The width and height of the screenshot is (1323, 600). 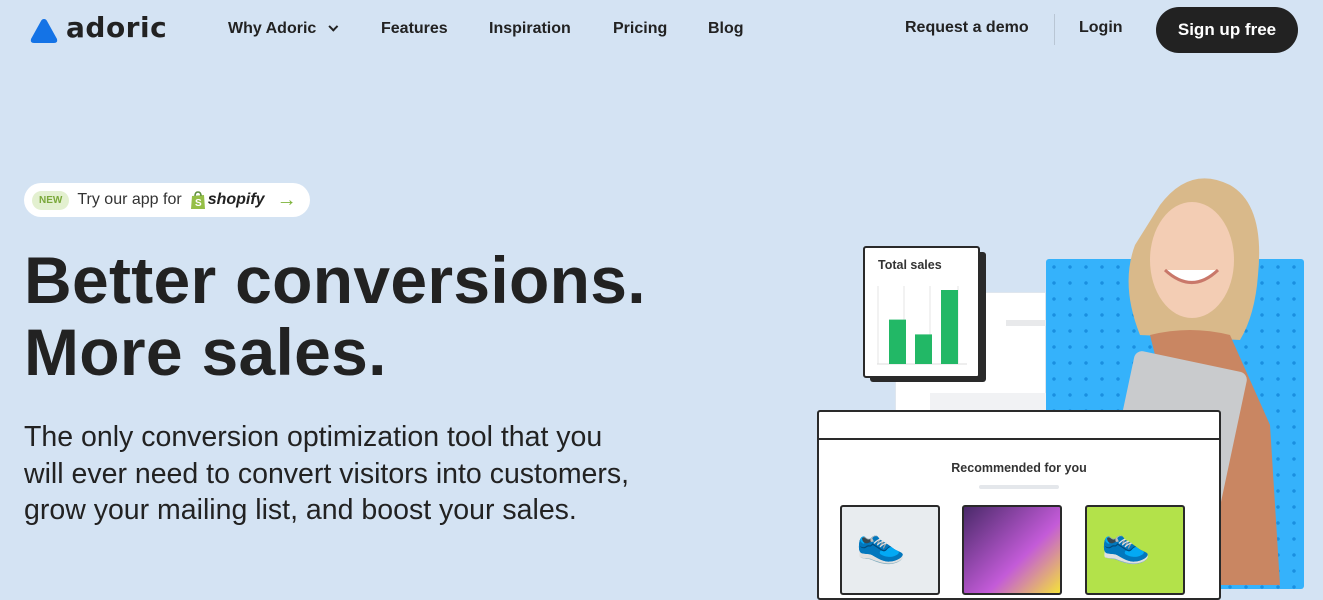 I want to click on logo-icon, so click(x=44, y=31).